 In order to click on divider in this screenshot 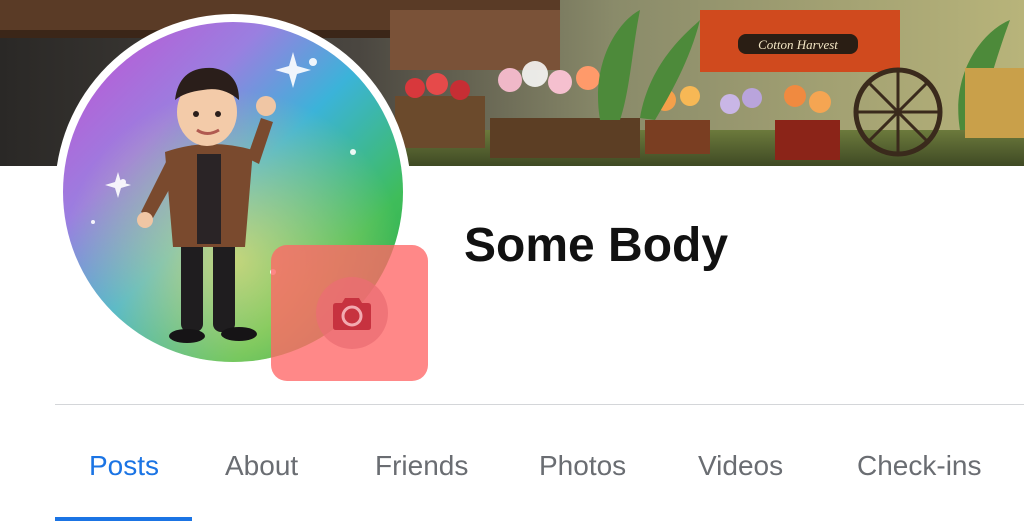, I will do `click(539, 404)`.